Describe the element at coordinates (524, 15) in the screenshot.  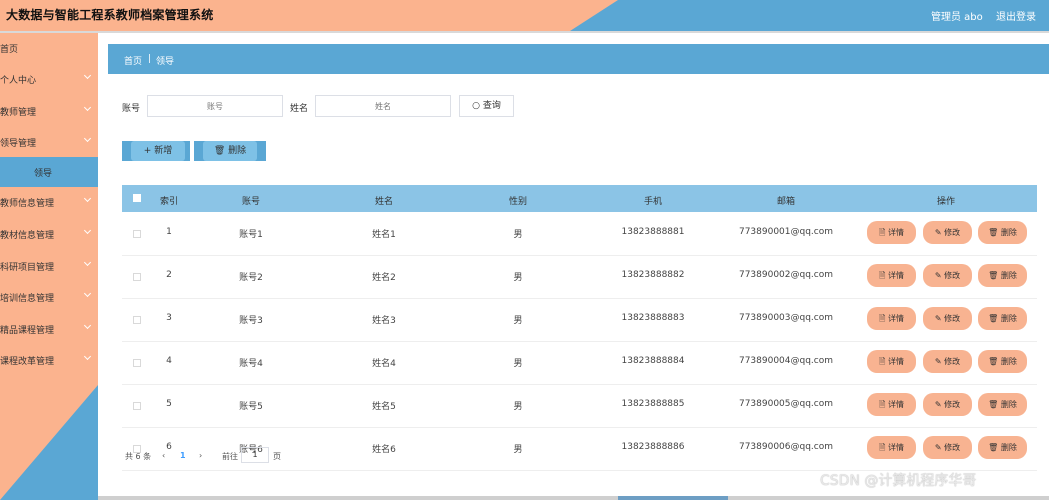
I see `top-header: 大数据与智能工程系教师档案管理系统 管理员 abo 退出登录` at that location.